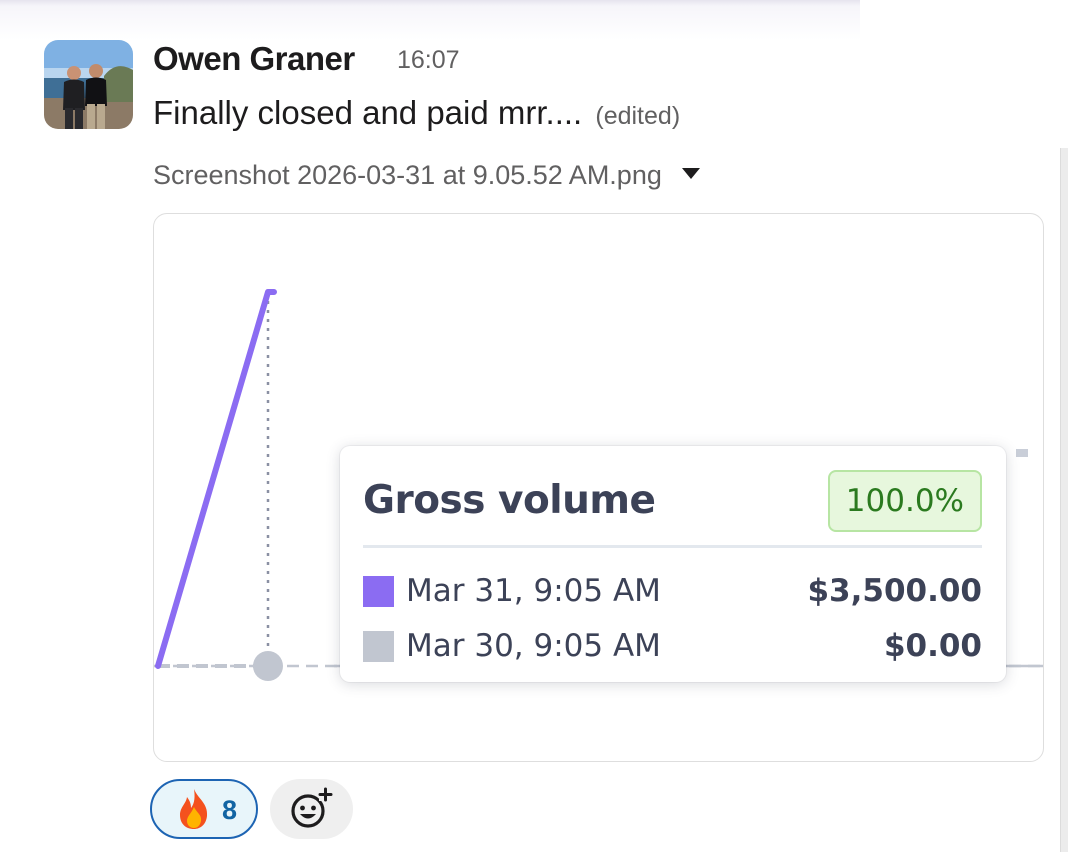 The image size is (1068, 852). What do you see at coordinates (407, 175) in the screenshot?
I see `attachment-filename: Screenshot 2026-03-31 at 9.05.52 AM.png` at bounding box center [407, 175].